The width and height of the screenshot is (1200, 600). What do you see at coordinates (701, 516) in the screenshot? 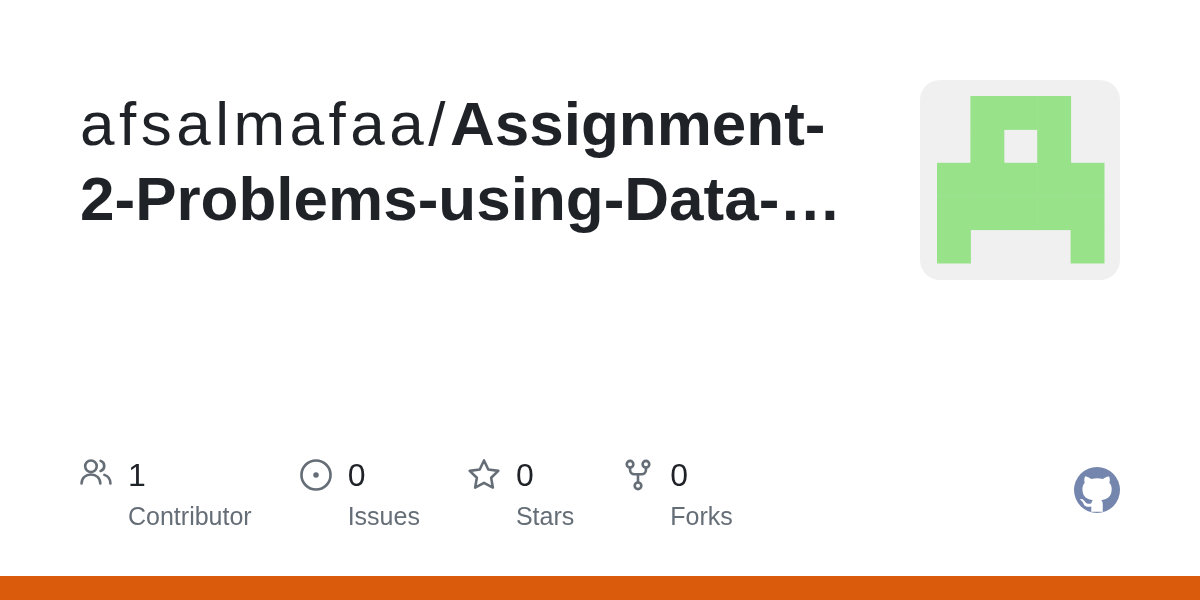
I see `stat-label: Forks` at bounding box center [701, 516].